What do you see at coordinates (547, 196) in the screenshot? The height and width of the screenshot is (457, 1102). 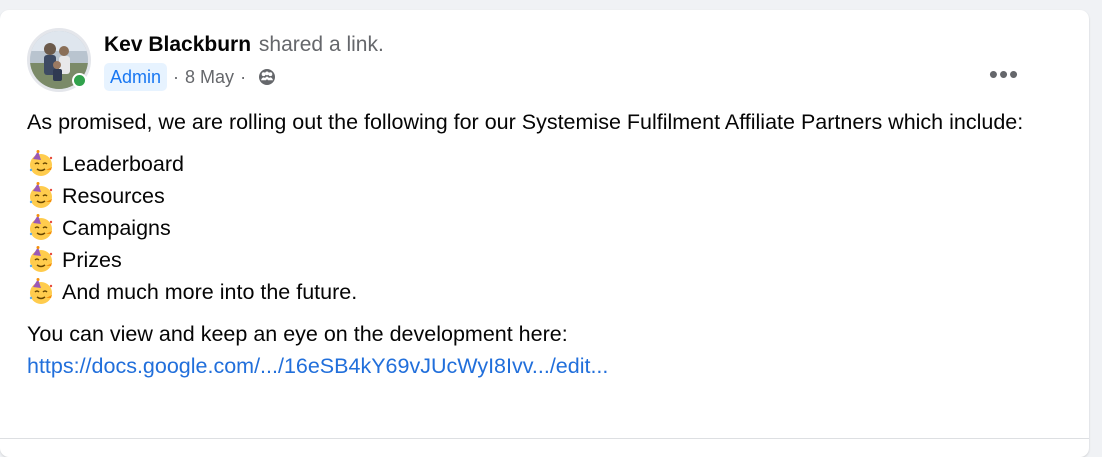 I see `list-item: Resources` at bounding box center [547, 196].